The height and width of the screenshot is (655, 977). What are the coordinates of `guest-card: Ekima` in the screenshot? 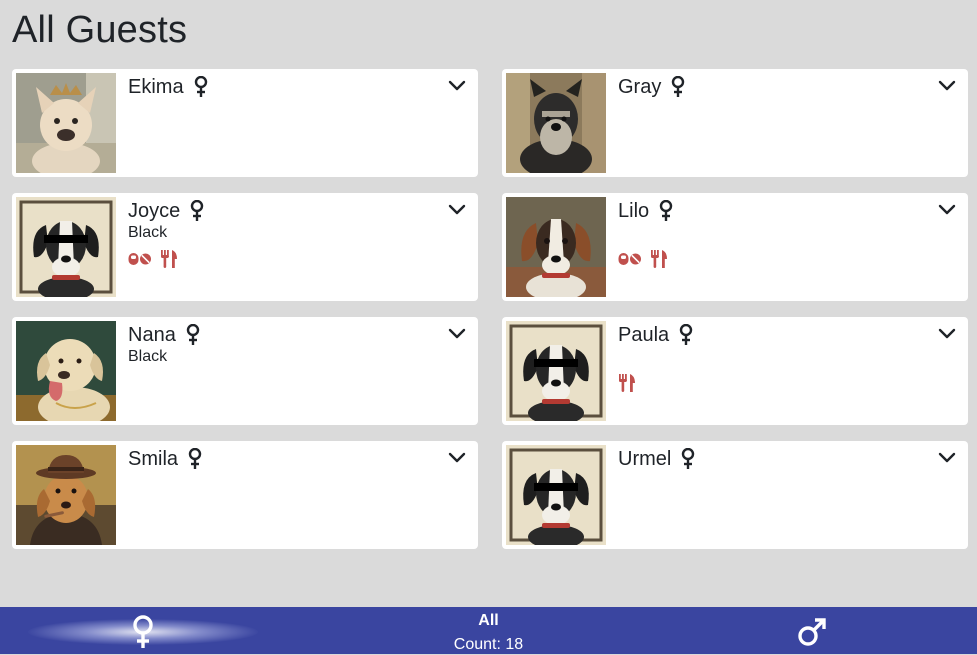 It's located at (245, 123).